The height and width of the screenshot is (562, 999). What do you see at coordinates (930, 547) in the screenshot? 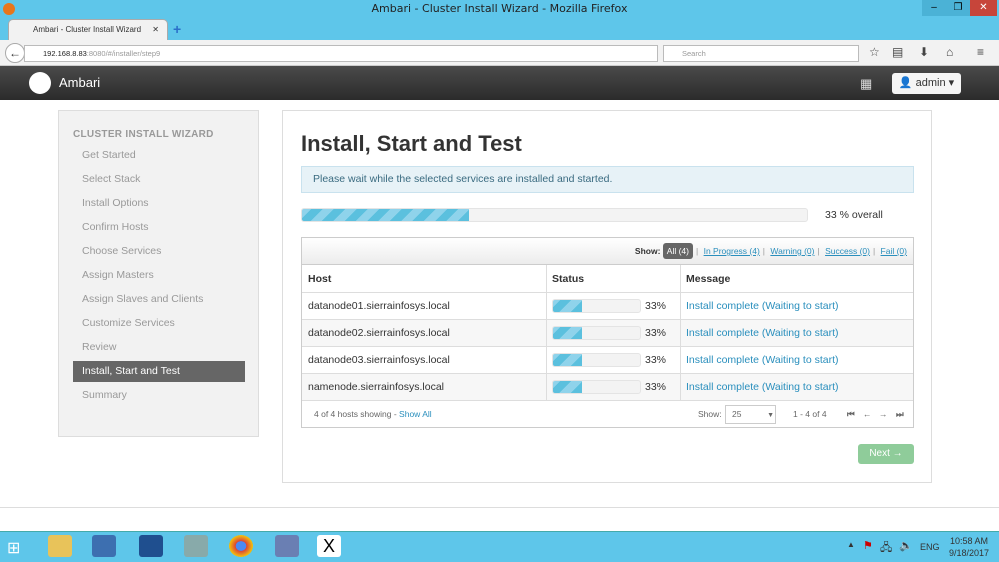
I see `language-indicator: ENG` at bounding box center [930, 547].